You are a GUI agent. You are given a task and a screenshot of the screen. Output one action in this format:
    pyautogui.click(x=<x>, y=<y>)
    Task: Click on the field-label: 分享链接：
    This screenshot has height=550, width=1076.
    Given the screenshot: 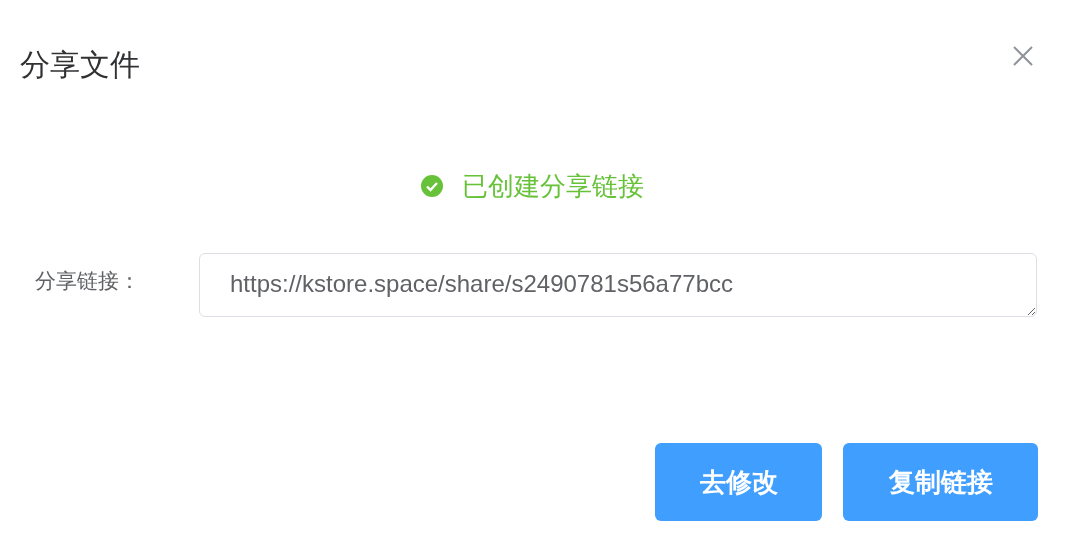 What is the action you would take?
    pyautogui.click(x=87, y=281)
    